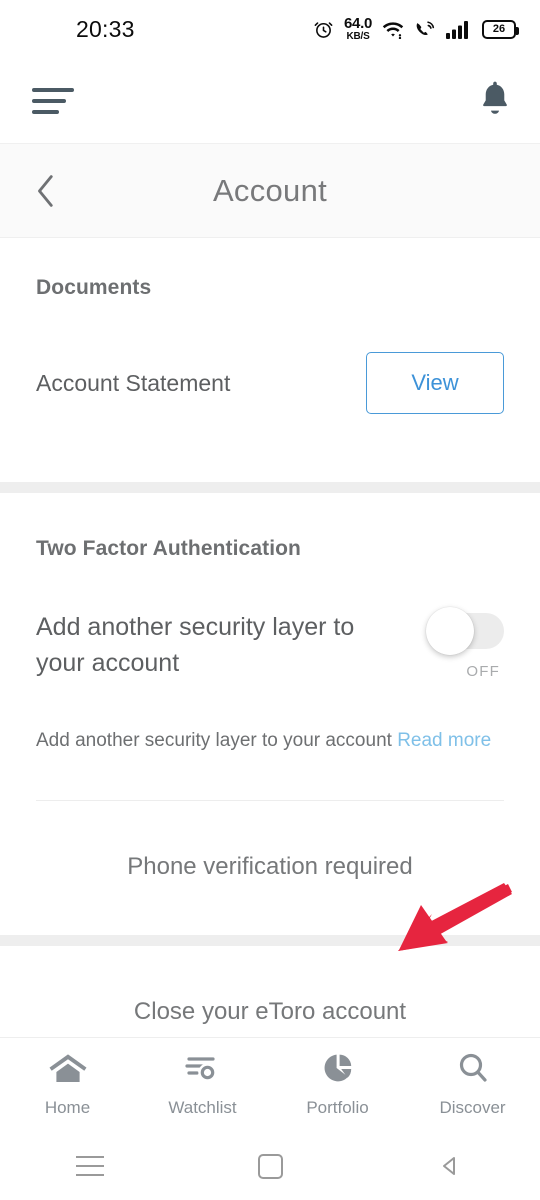  I want to click on phone-verification-row: Phone verification required, so click(270, 868).